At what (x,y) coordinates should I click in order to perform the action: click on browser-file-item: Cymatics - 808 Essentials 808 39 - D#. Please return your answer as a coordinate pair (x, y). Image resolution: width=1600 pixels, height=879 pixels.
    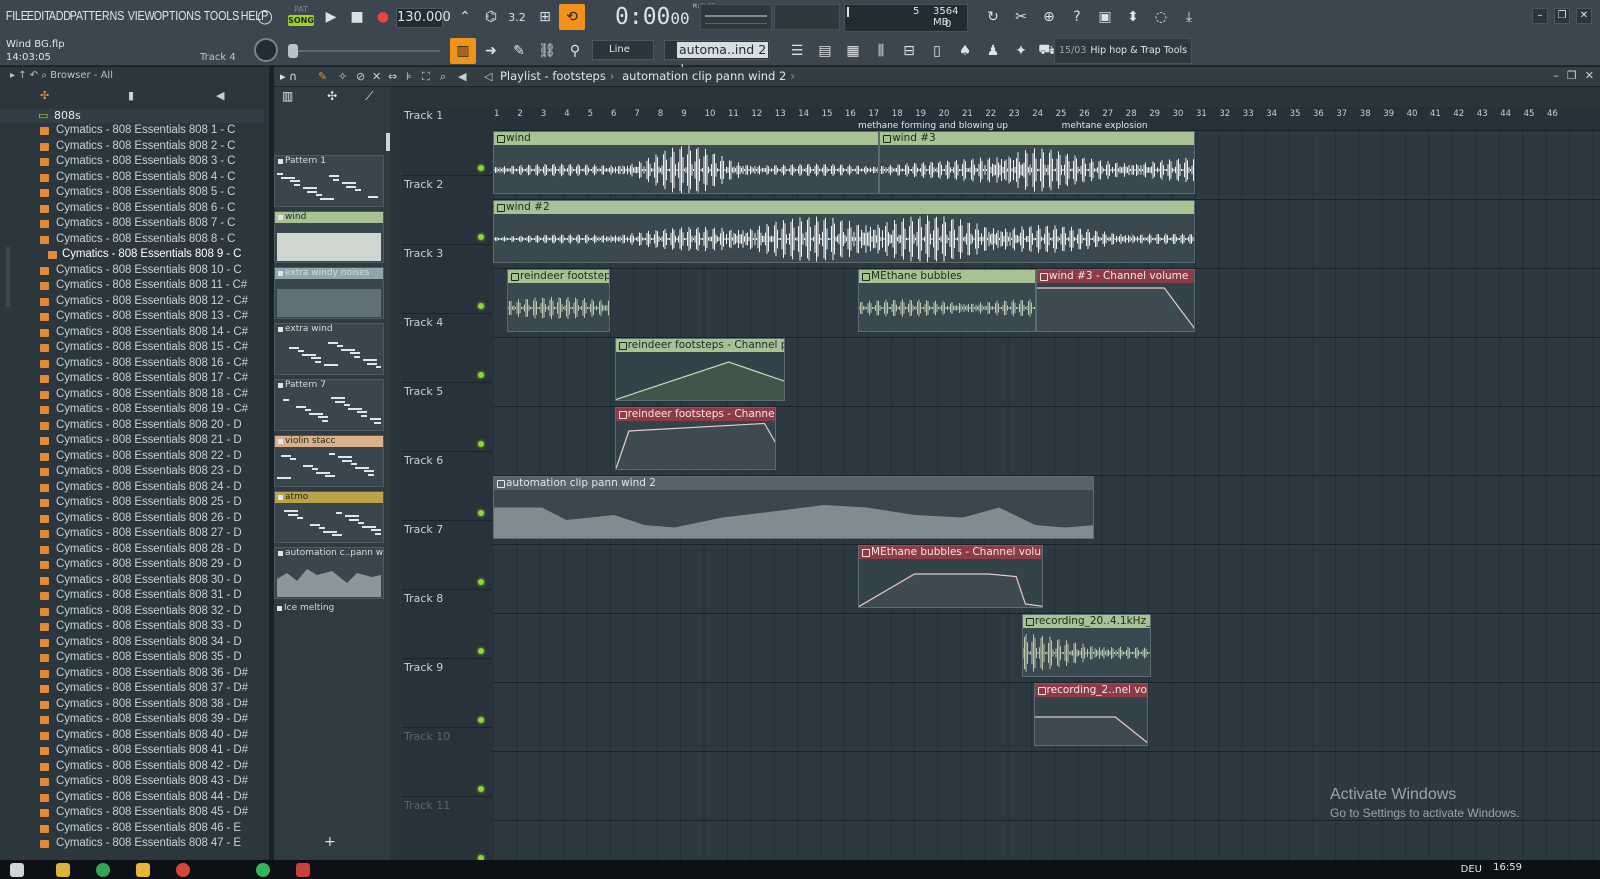
    Looking at the image, I should click on (135, 720).